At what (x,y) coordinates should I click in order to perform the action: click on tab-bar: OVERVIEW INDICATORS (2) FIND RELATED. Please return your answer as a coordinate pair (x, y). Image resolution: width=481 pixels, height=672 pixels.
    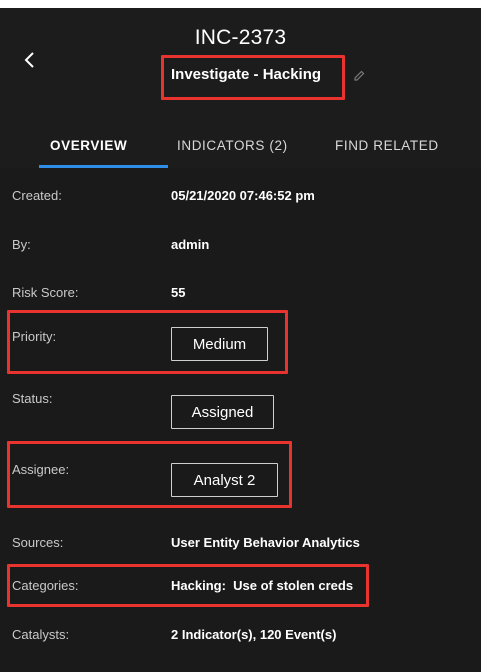
    Looking at the image, I should click on (240, 148).